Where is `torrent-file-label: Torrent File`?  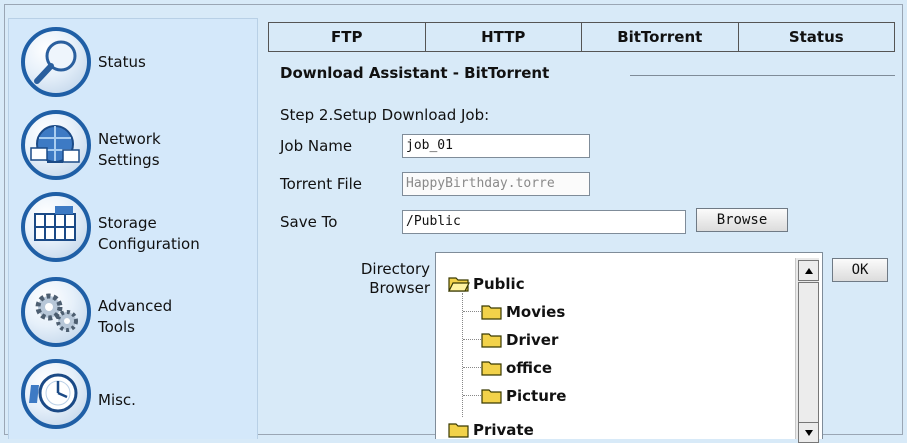
torrent-file-label: Torrent File is located at coordinates (321, 184).